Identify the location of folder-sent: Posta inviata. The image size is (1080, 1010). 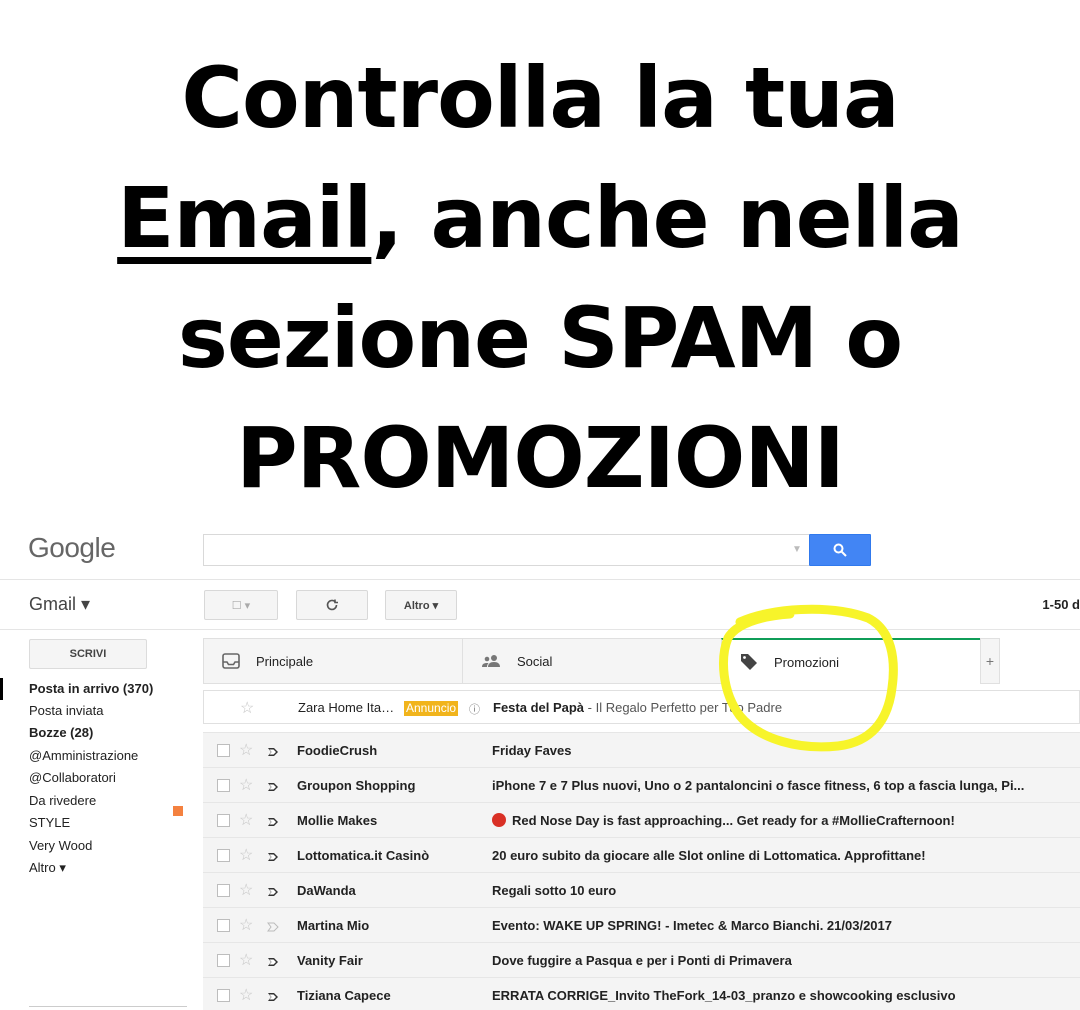
(66, 711).